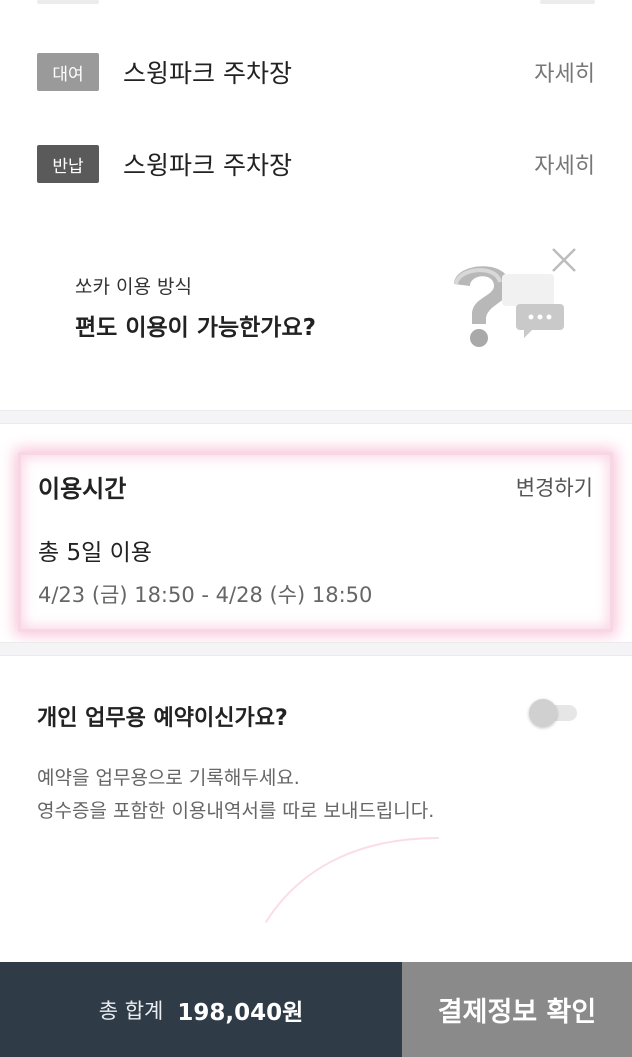 This screenshot has width=632, height=1057. What do you see at coordinates (316, 164) in the screenshot?
I see `return-location-row: 반납 스윙파크 주차장 자세히` at bounding box center [316, 164].